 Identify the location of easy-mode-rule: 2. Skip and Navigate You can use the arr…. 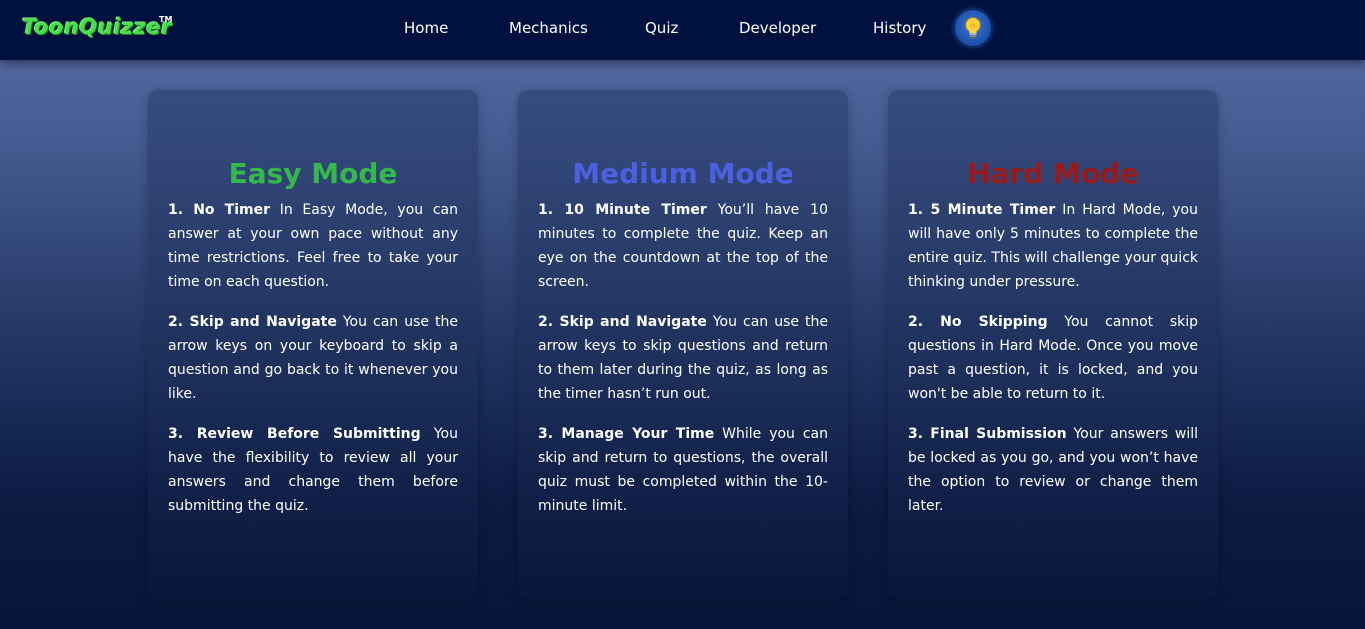
(313, 358).